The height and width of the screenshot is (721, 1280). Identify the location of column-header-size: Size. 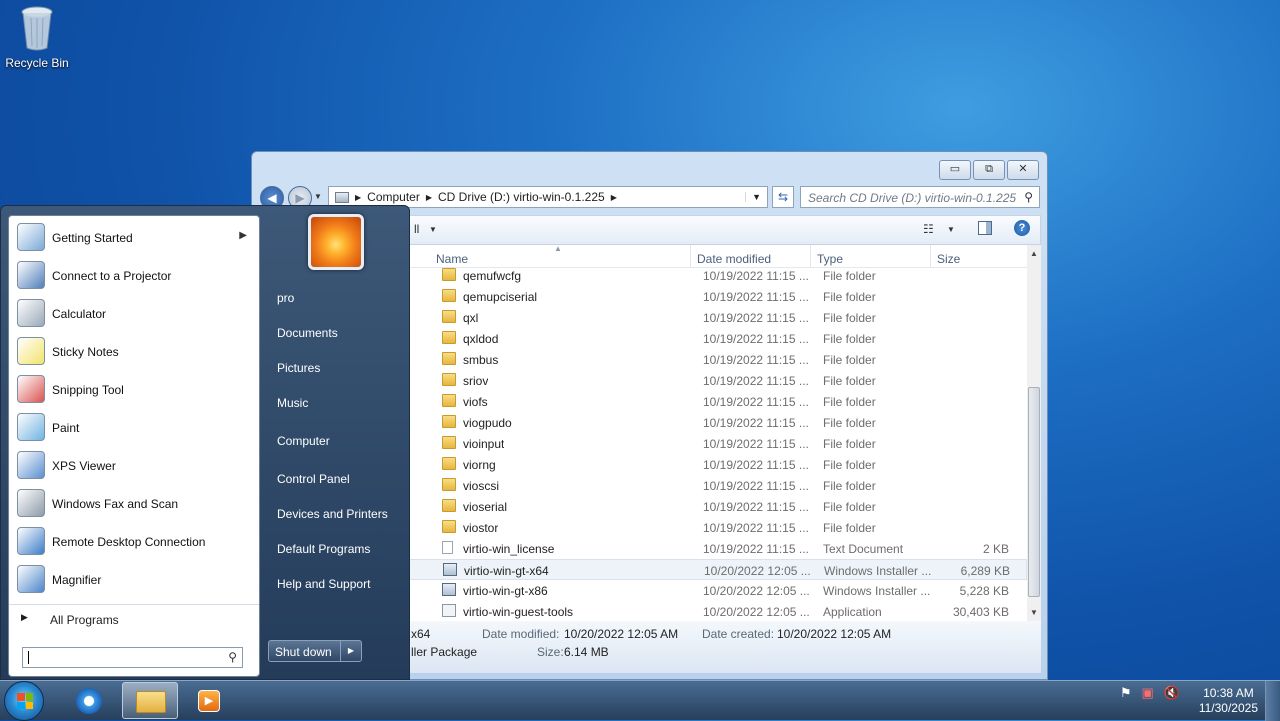
(948, 259).